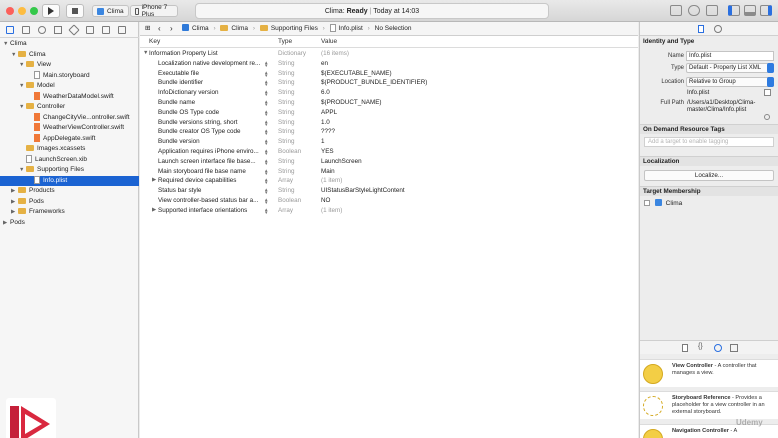 The width and height of the screenshot is (778, 438). What do you see at coordinates (214, 103) in the screenshot?
I see `plist-key: Bundle name` at bounding box center [214, 103].